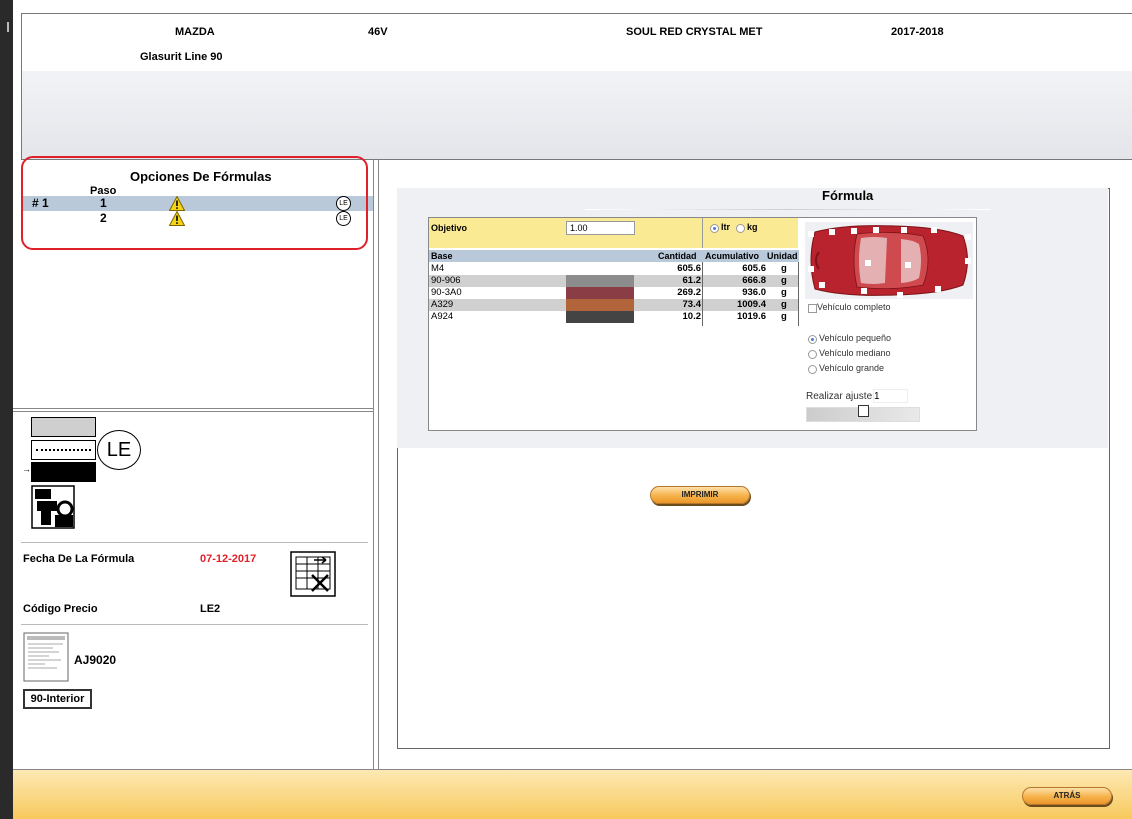 Image resolution: width=1132 pixels, height=819 pixels. I want to click on row-acumulativo: 1009.4, so click(751, 304).